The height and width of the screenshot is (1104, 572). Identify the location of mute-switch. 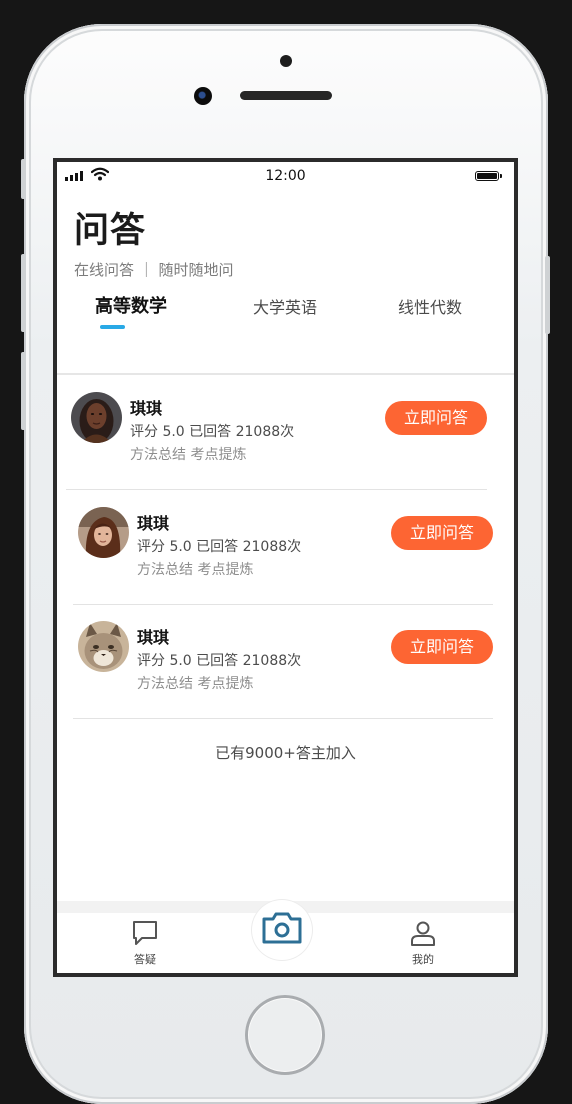
(23, 179).